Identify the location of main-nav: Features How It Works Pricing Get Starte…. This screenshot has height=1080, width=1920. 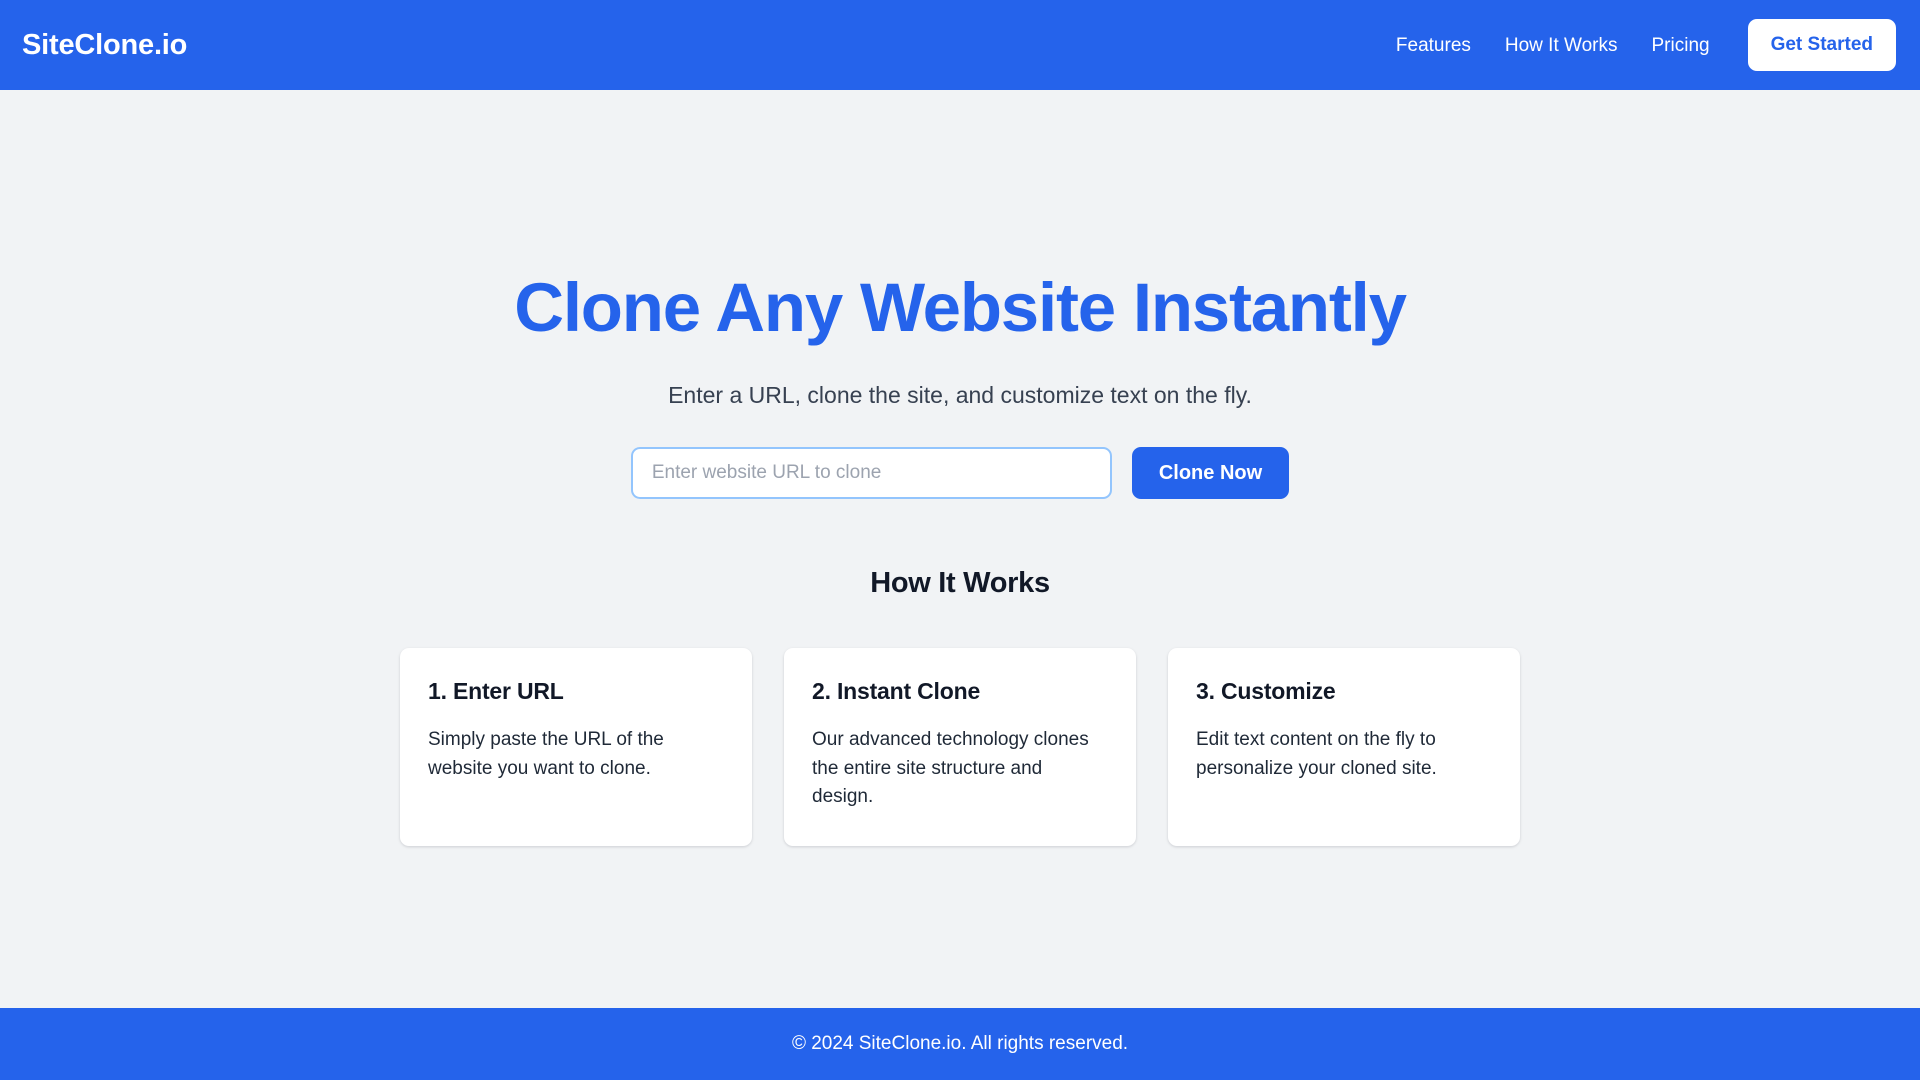
(1637, 45).